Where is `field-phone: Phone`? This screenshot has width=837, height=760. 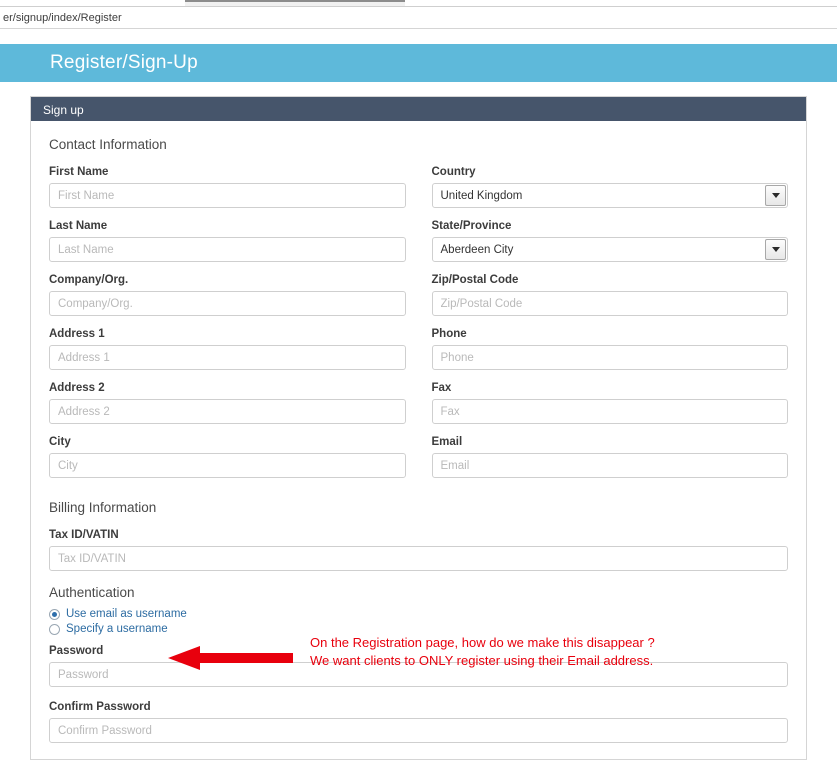 field-phone: Phone is located at coordinates (609, 349).